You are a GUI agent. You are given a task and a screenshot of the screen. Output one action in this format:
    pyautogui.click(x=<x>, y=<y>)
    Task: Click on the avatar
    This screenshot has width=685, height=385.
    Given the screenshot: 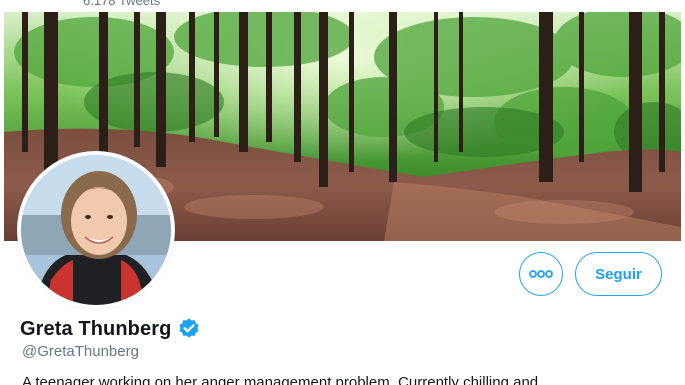 What is the action you would take?
    pyautogui.click(x=96, y=230)
    